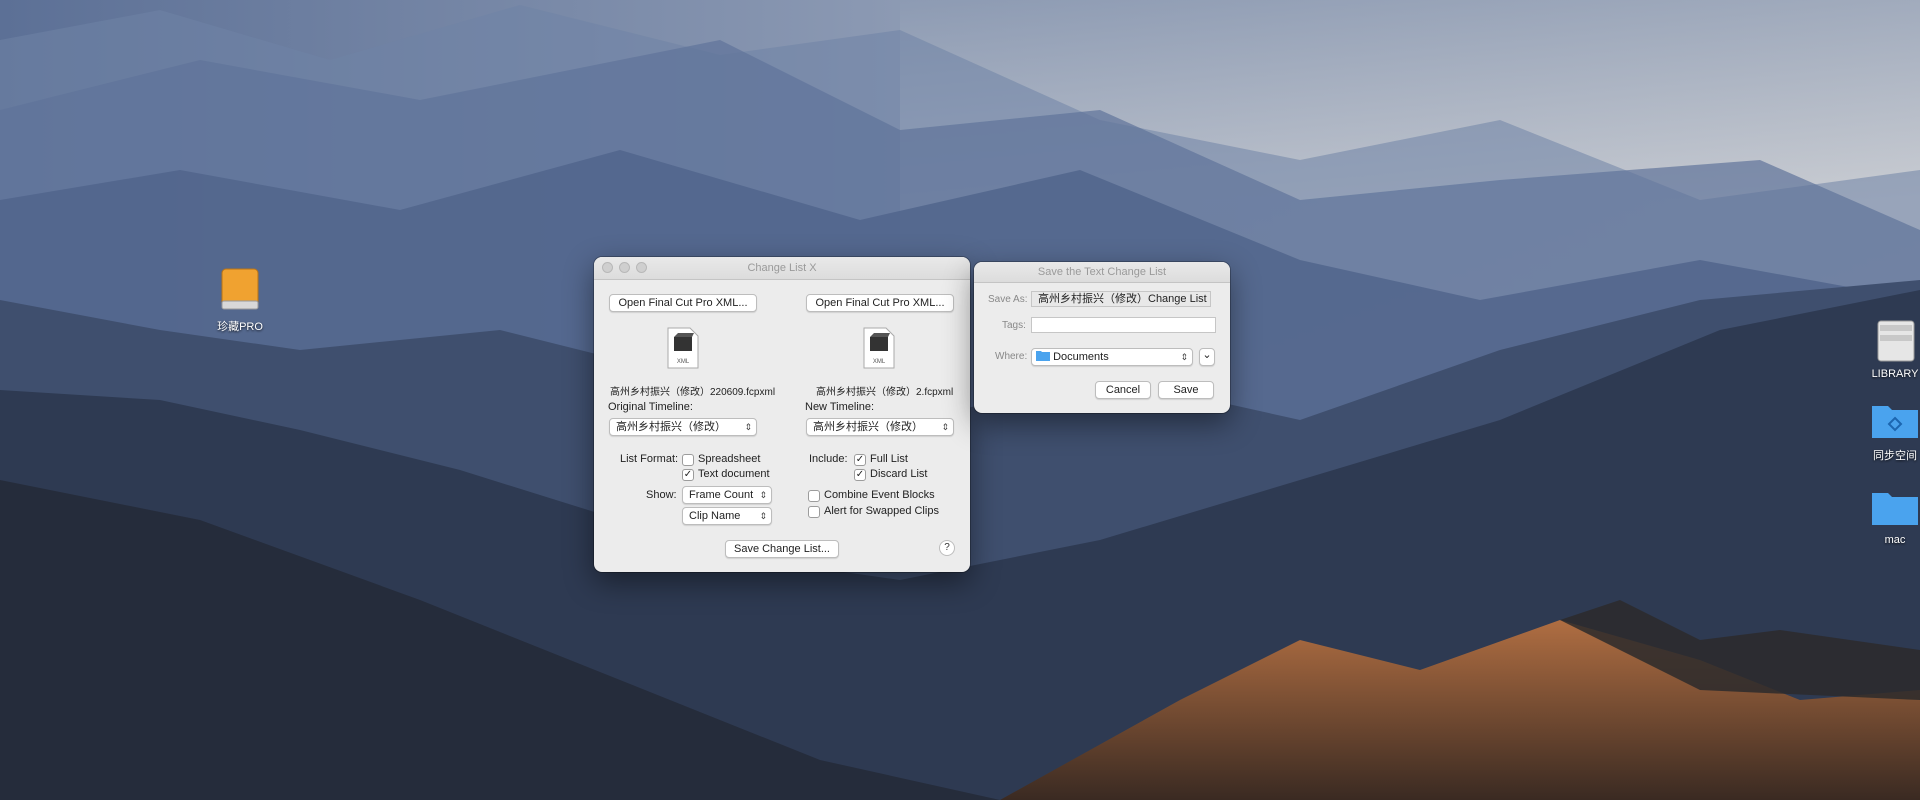 Image resolution: width=1920 pixels, height=800 pixels. Describe the element at coordinates (889, 459) in the screenshot. I see `full-list-label: Full List` at that location.